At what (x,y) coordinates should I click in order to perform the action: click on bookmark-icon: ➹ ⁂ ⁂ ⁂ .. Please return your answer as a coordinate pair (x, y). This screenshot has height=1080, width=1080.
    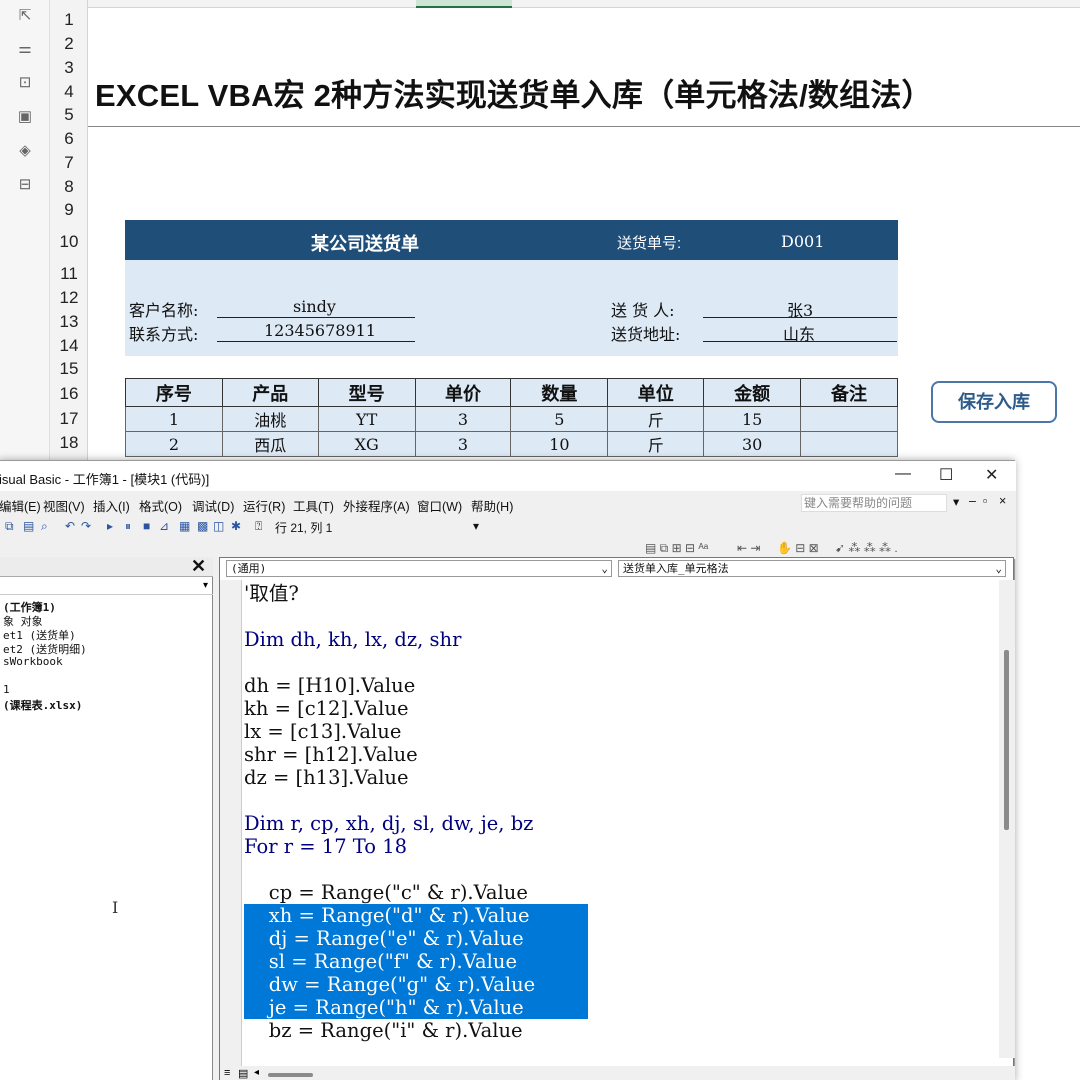
    Looking at the image, I should click on (866, 548).